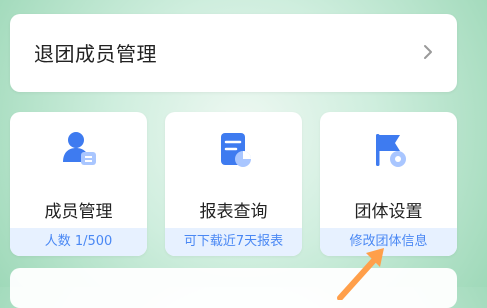  I want to click on member-manage-icon, so click(79, 148).